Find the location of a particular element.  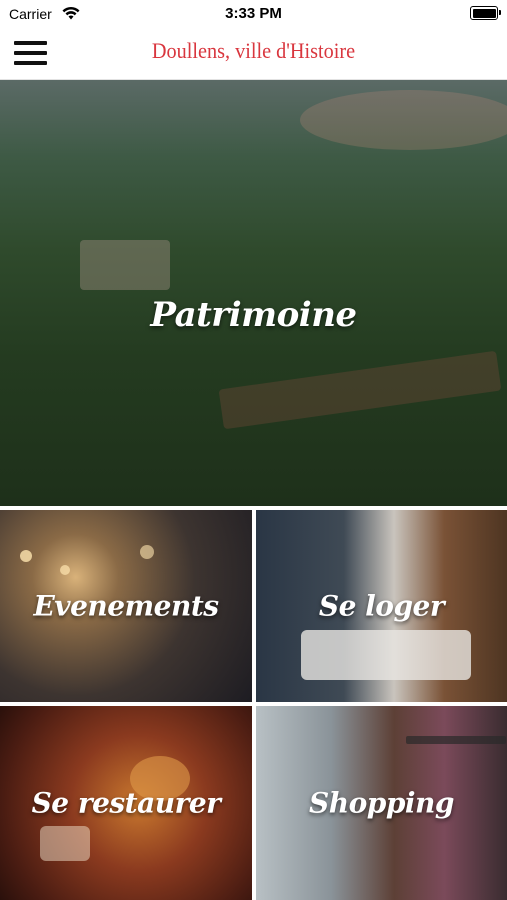

navigation-bar: Doullens, ville d'Histoire is located at coordinates (253, 54).